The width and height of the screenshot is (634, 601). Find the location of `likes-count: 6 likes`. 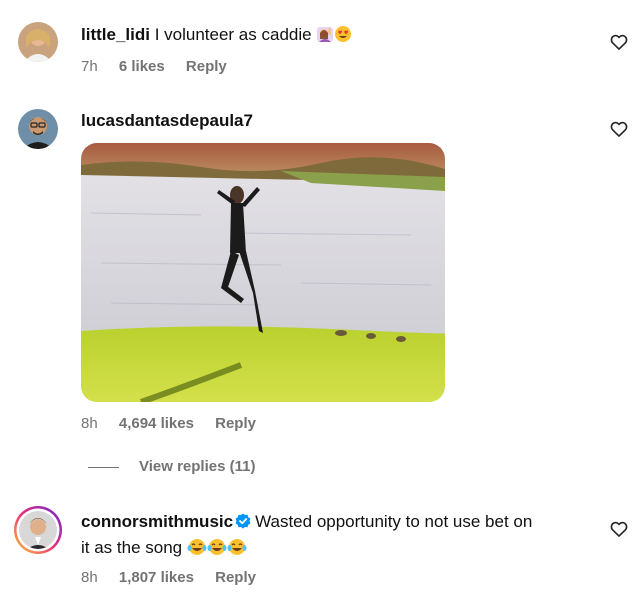

likes-count: 6 likes is located at coordinates (142, 66).